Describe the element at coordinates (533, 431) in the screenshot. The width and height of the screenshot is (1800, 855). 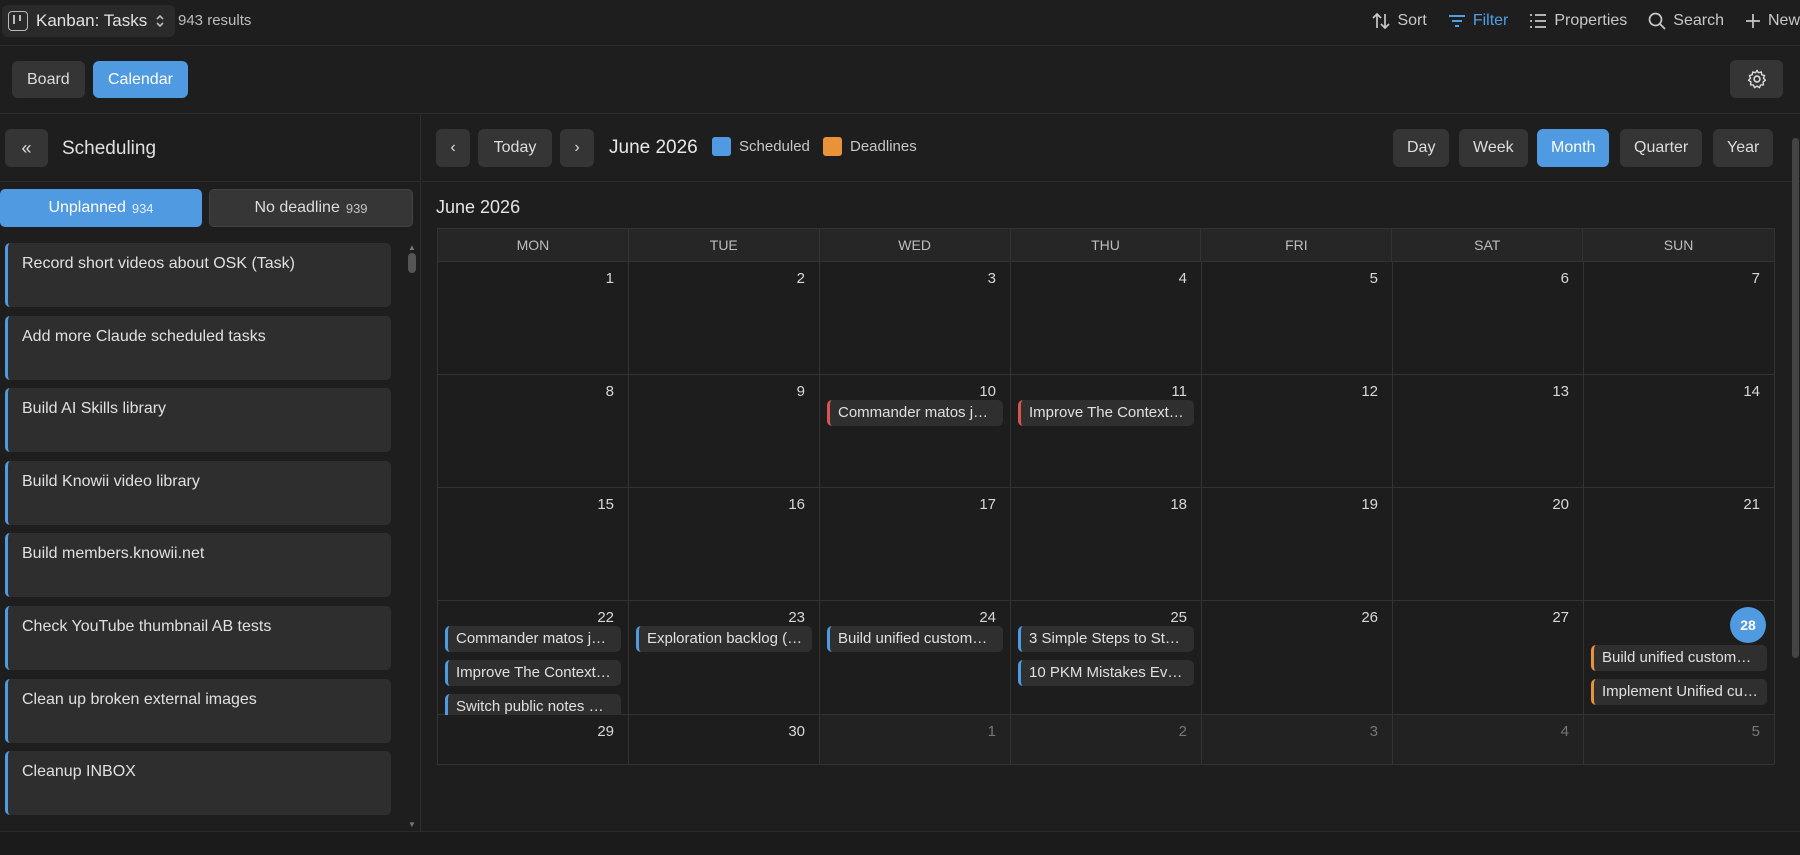
I see `day-cell: 8` at that location.